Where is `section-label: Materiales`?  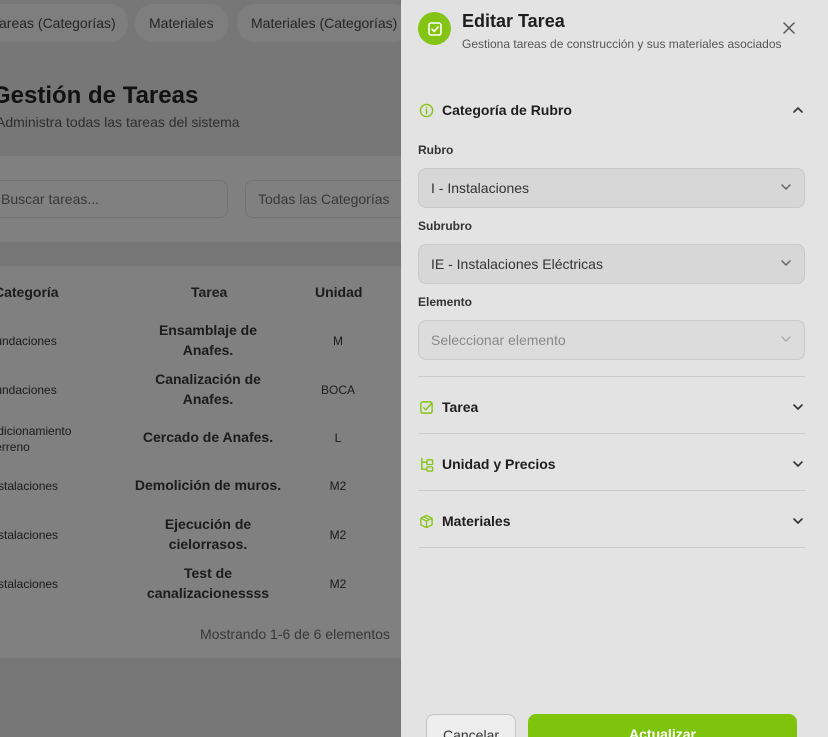 section-label: Materiales is located at coordinates (476, 521).